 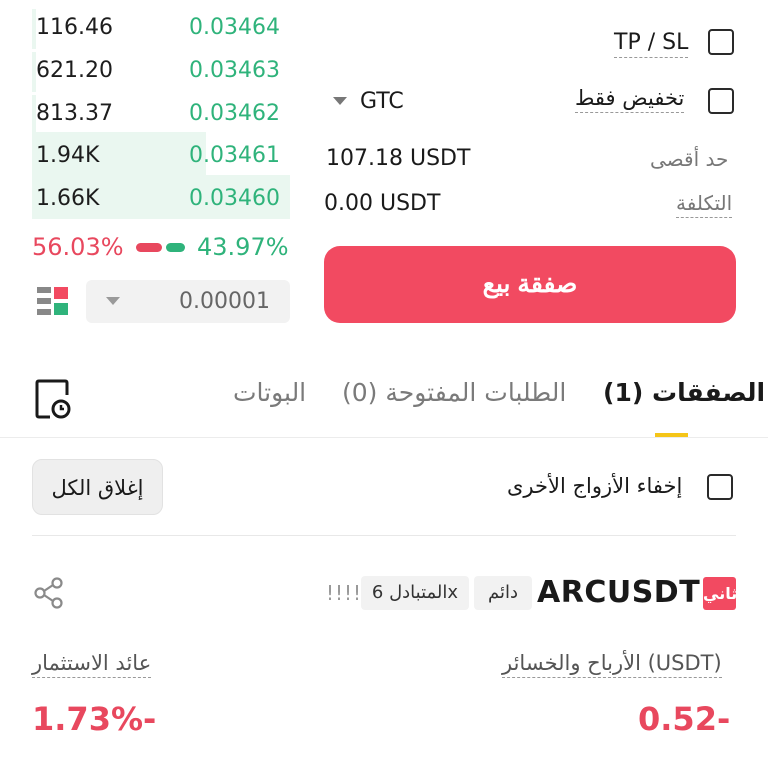 I want to click on section-divider, so click(x=384, y=535).